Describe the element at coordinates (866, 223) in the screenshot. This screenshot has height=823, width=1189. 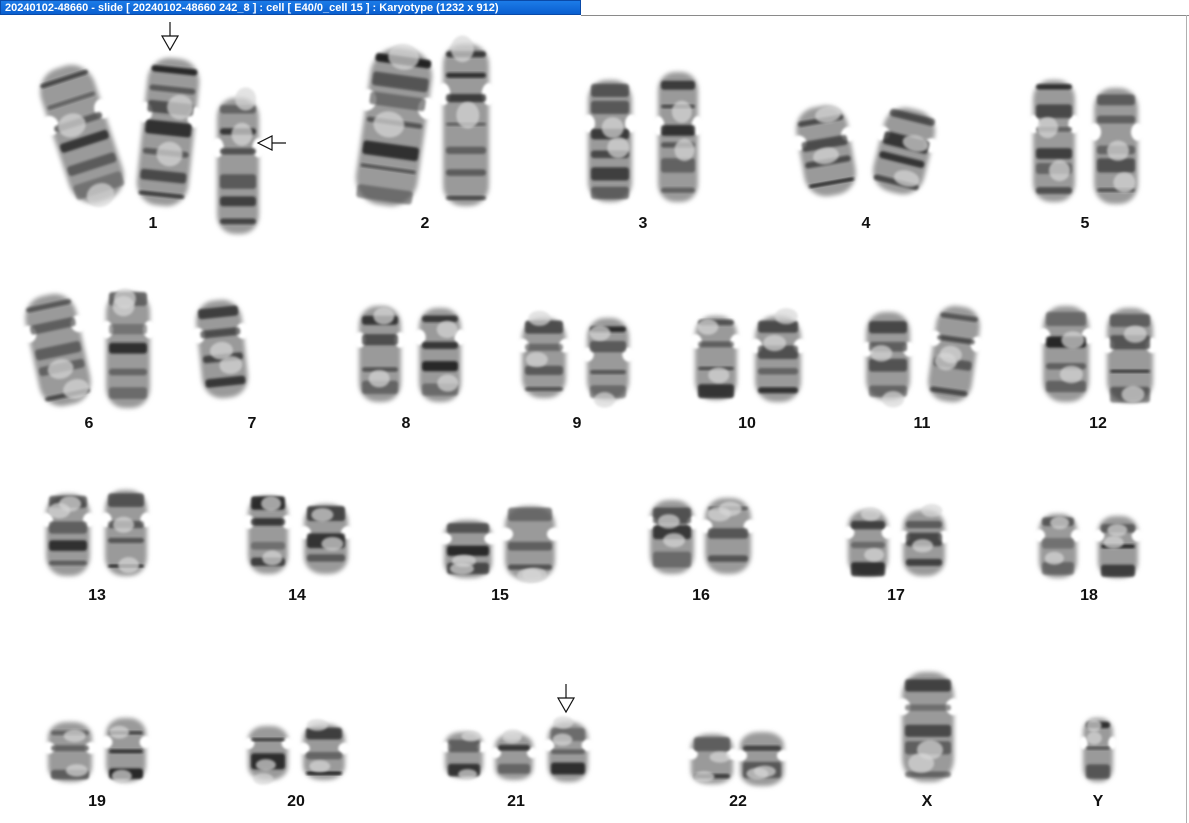
I see `chromosome-label-4: 4` at that location.